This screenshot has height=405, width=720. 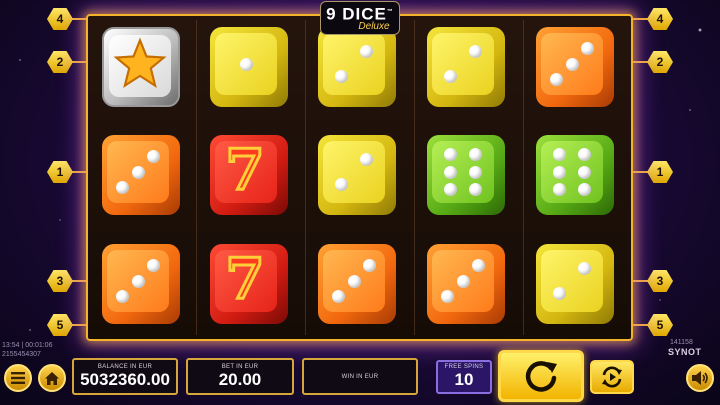 I want to click on payline-badge-left: 1, so click(x=60, y=172).